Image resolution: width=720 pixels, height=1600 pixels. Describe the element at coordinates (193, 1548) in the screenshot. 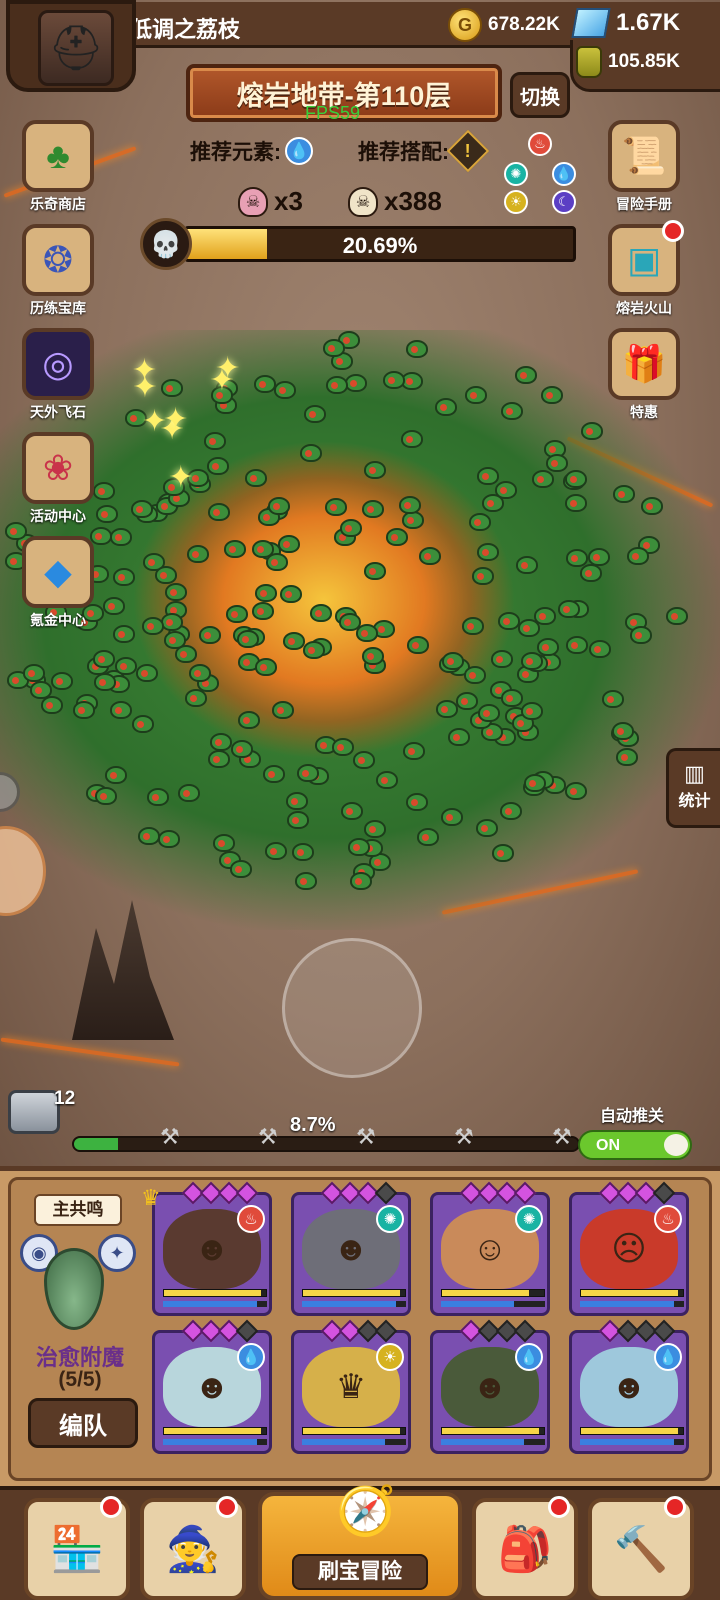

I see `hero-nav-button: 🧙` at that location.